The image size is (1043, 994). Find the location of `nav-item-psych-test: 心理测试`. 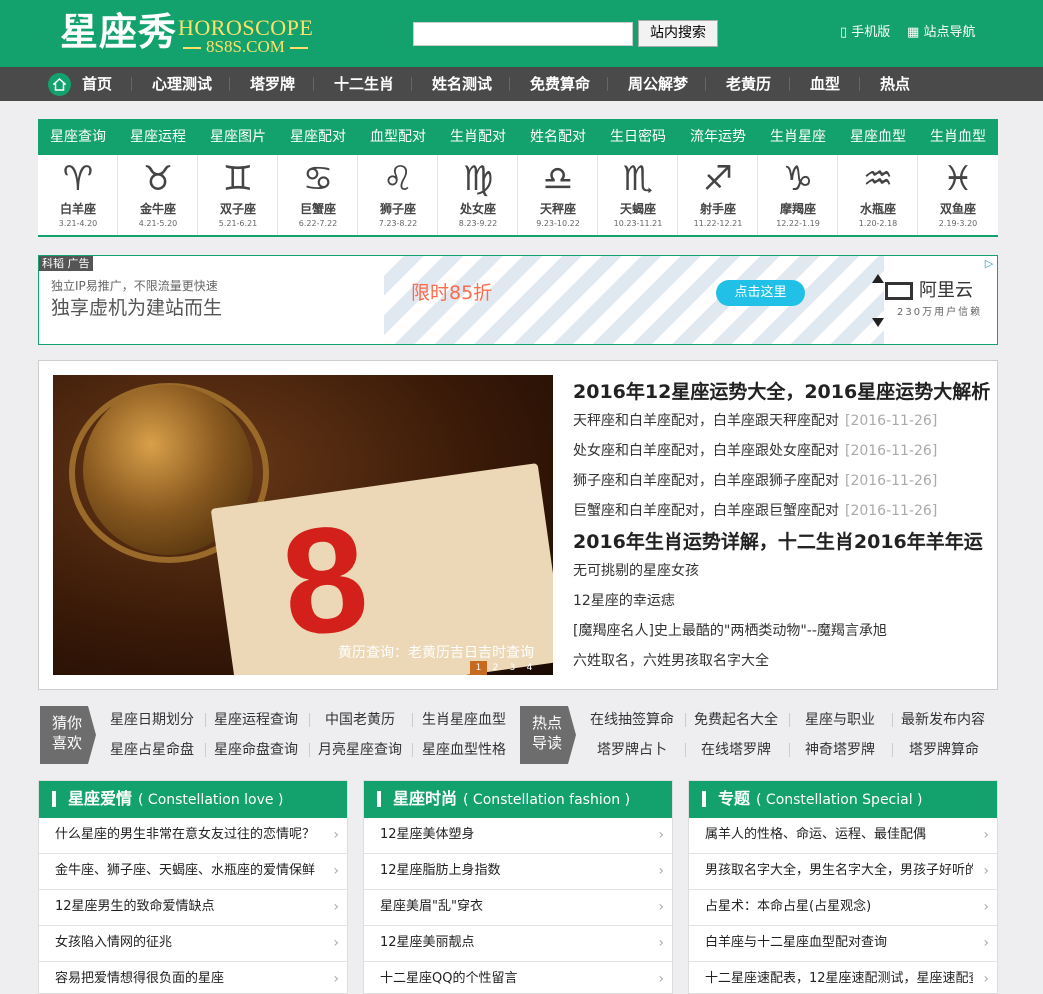

nav-item-psych-test: 心理测试 is located at coordinates (182, 84).